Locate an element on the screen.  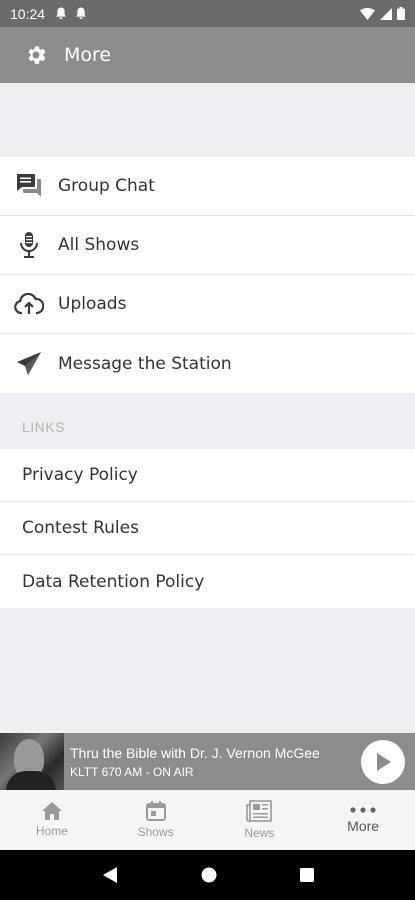
recents-icon is located at coordinates (306, 875).